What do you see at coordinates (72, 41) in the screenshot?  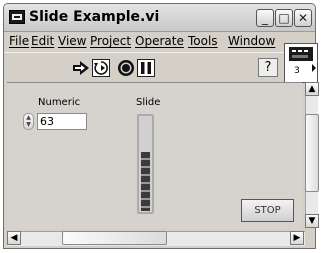 I see `menu-view: View` at bounding box center [72, 41].